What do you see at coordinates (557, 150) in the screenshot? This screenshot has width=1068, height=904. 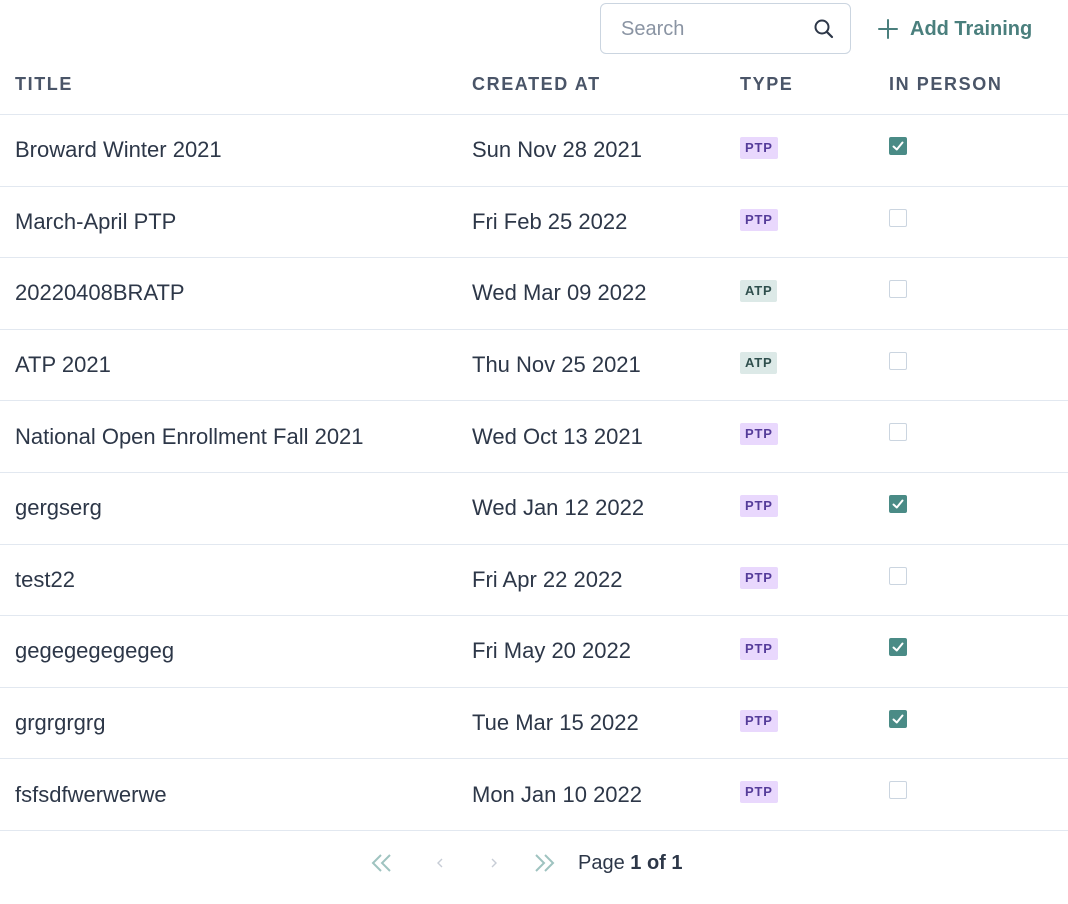 I see `row-created-at: Sun Nov 28 2021` at bounding box center [557, 150].